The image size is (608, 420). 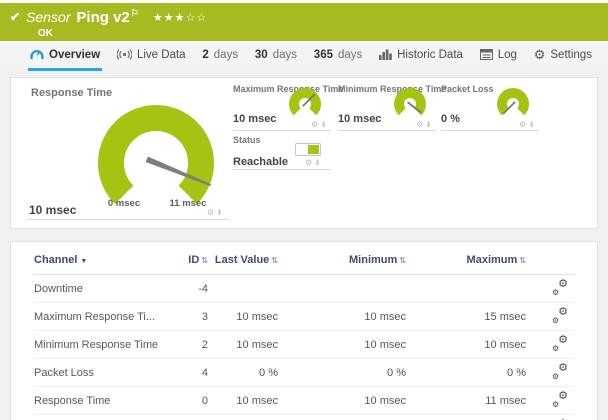 I want to click on cell-channel: Packet Loss, so click(x=98, y=373).